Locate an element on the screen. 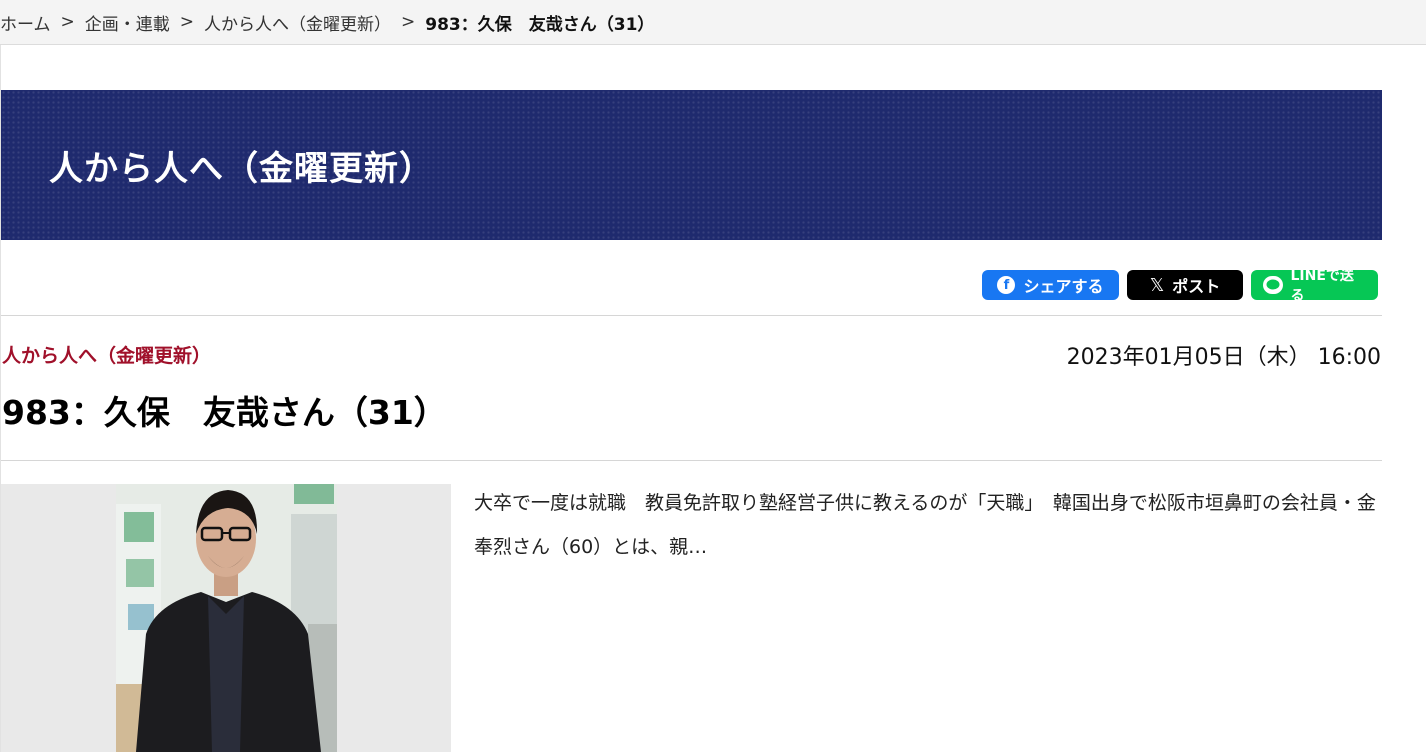  x-logo-icon: 𝕏 is located at coordinates (1157, 285).